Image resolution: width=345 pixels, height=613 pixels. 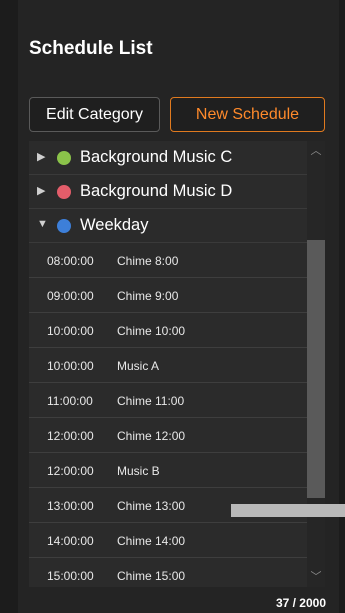 I want to click on drag-handle, so click(x=288, y=510).